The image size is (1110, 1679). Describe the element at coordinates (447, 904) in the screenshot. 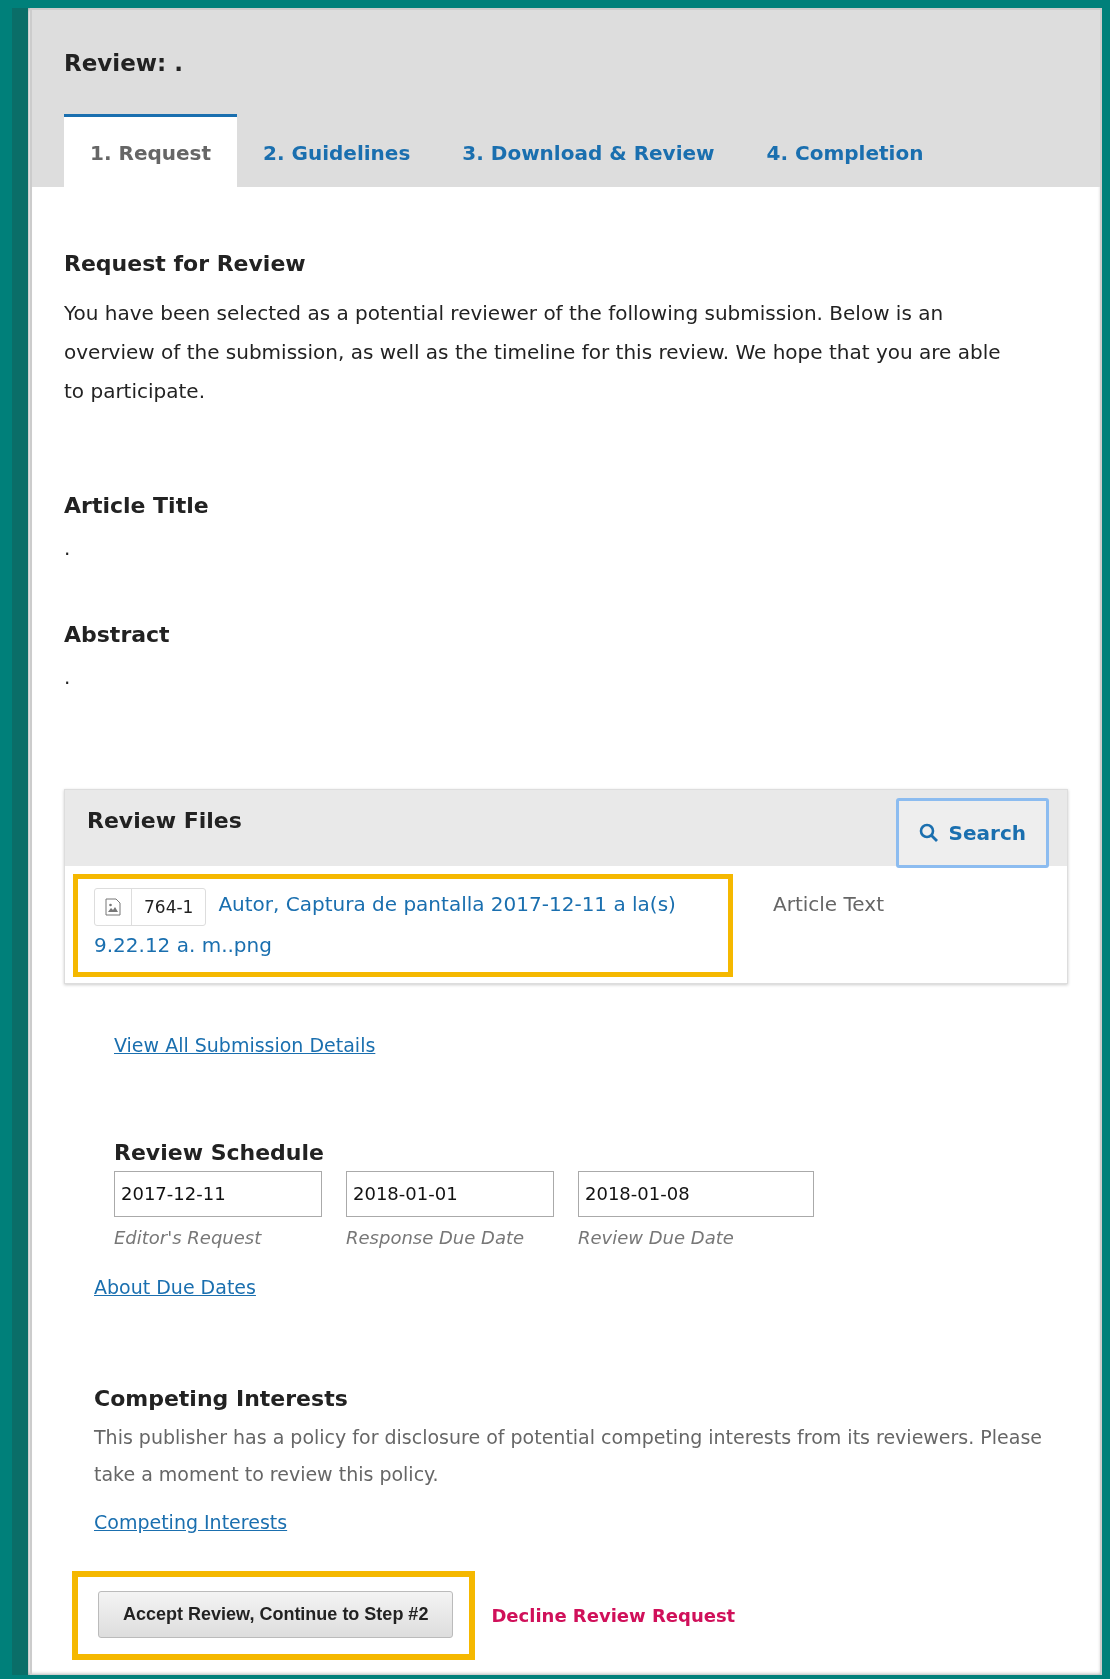

I see `file-link: Autor, Captura de pantalla 2017-12-11 a la(s)` at that location.